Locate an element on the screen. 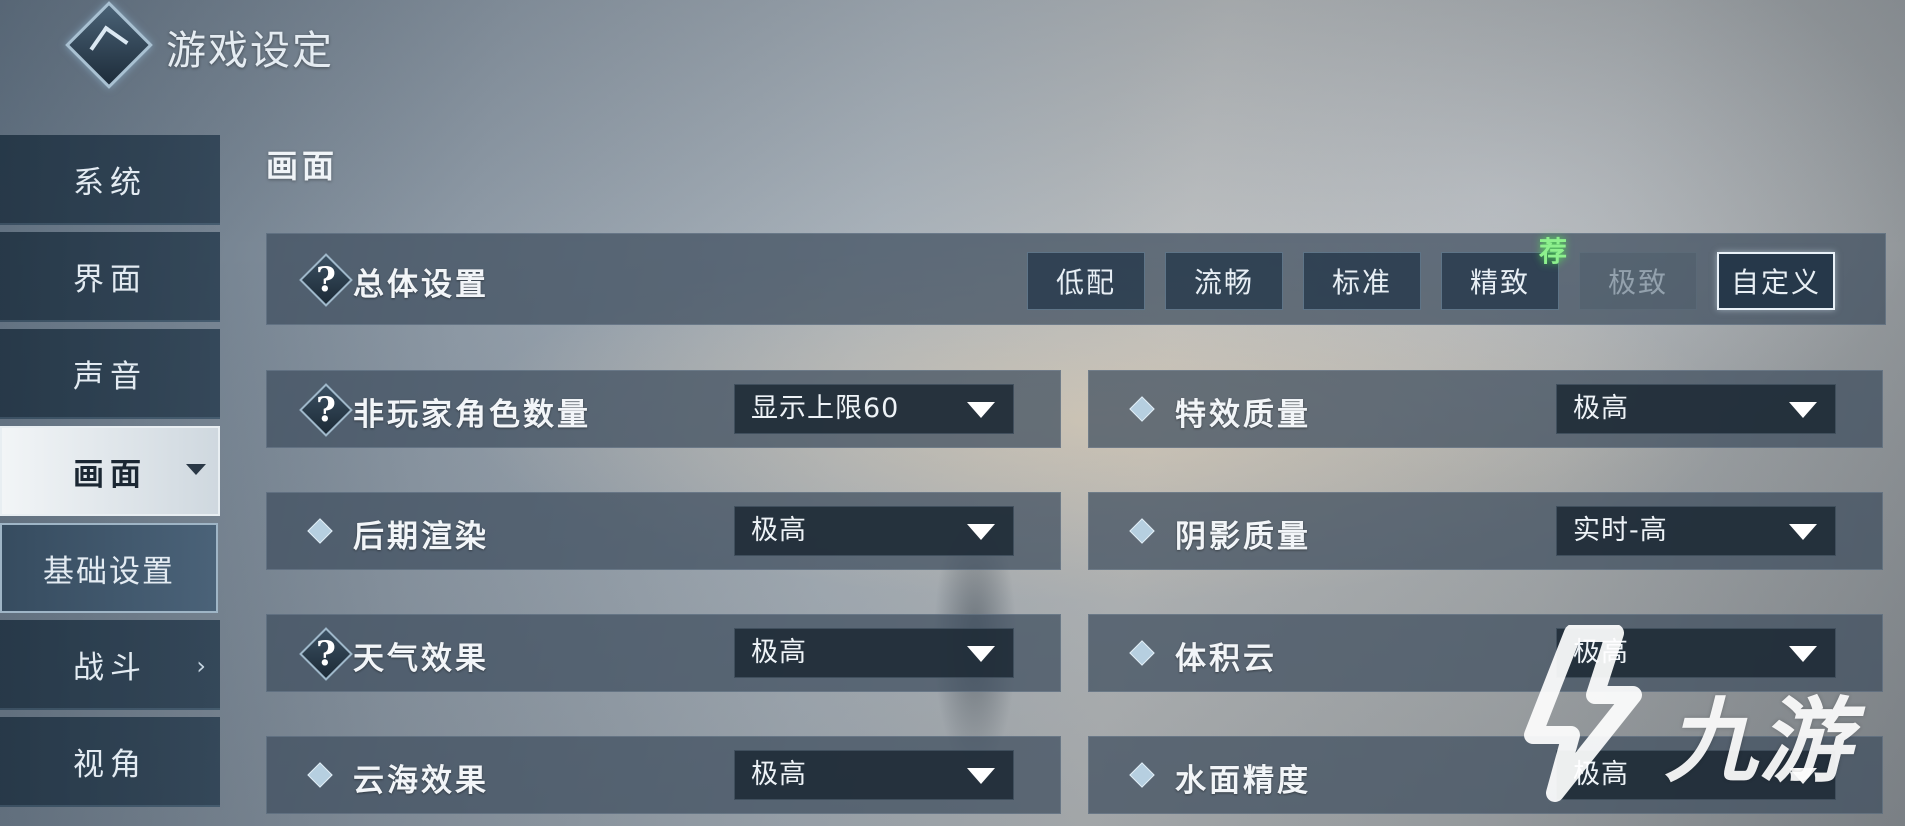  dropdown-value: 实时-高 is located at coordinates (1620, 530).